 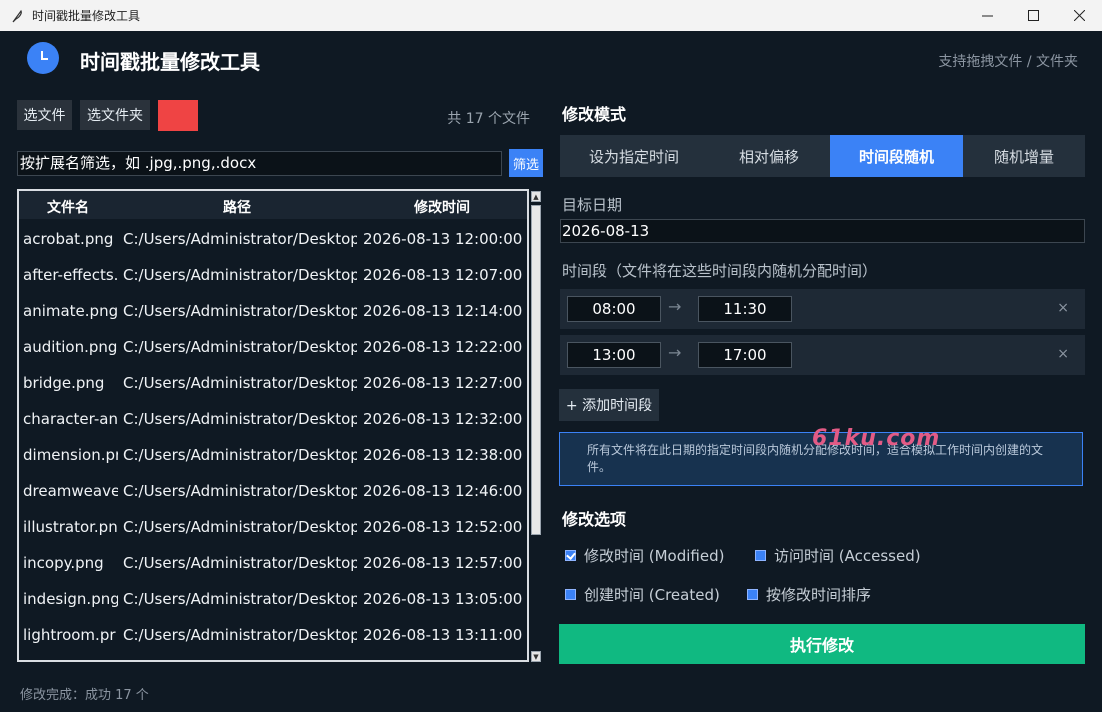 I want to click on created-label: 创建时间 (Created), so click(x=652, y=595).